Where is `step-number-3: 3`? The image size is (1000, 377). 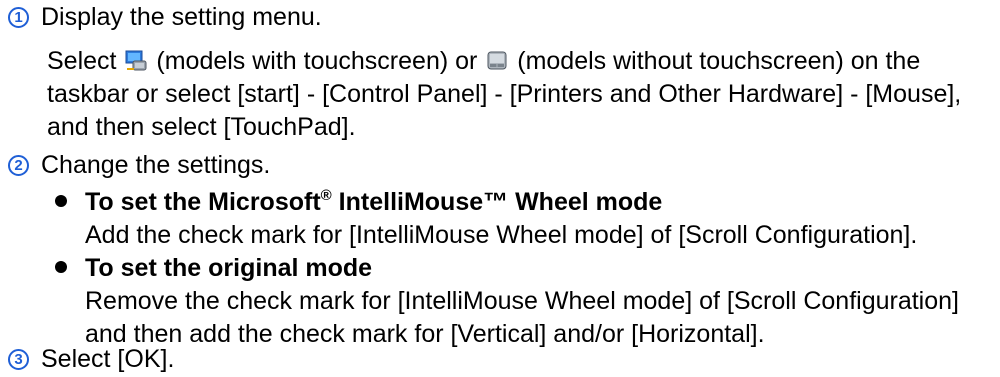 step-number-3: 3 is located at coordinates (18, 359).